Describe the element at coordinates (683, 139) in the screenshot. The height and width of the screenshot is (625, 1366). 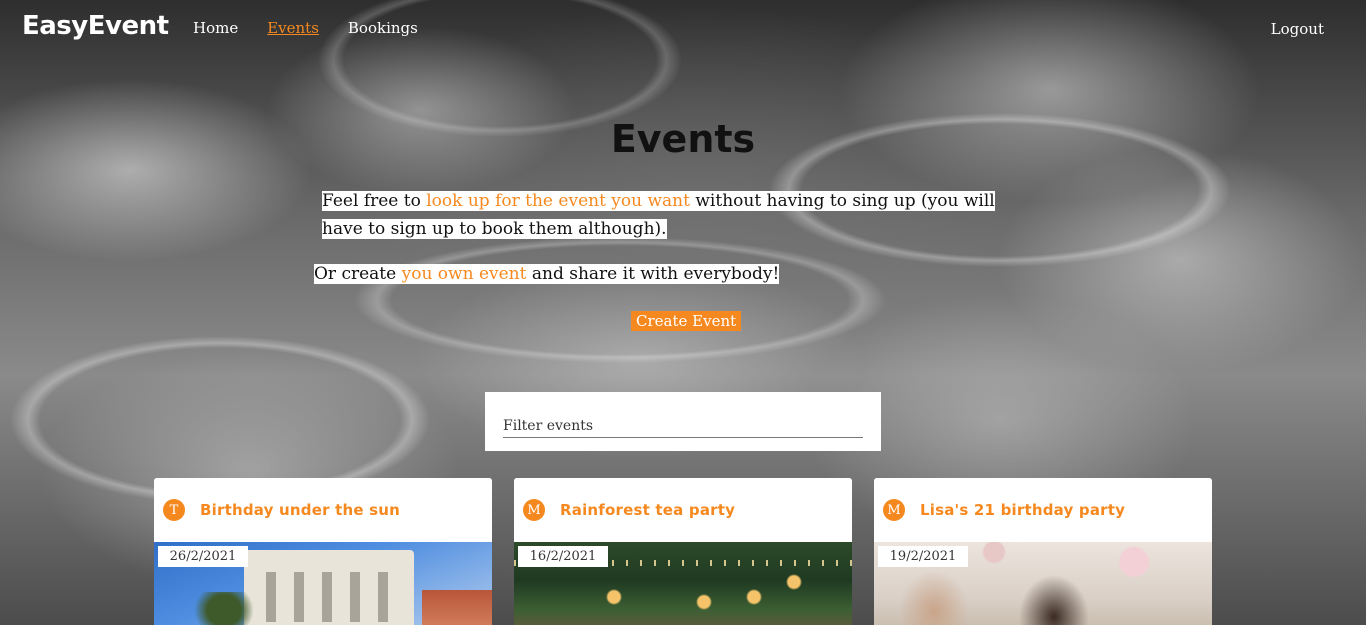
I see `page-title: Events` at that location.